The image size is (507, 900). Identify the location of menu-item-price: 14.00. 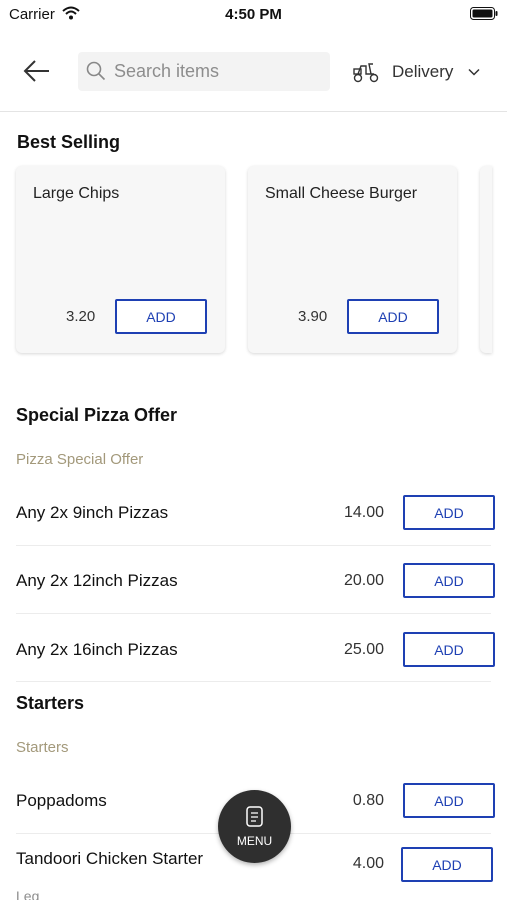
(363, 512).